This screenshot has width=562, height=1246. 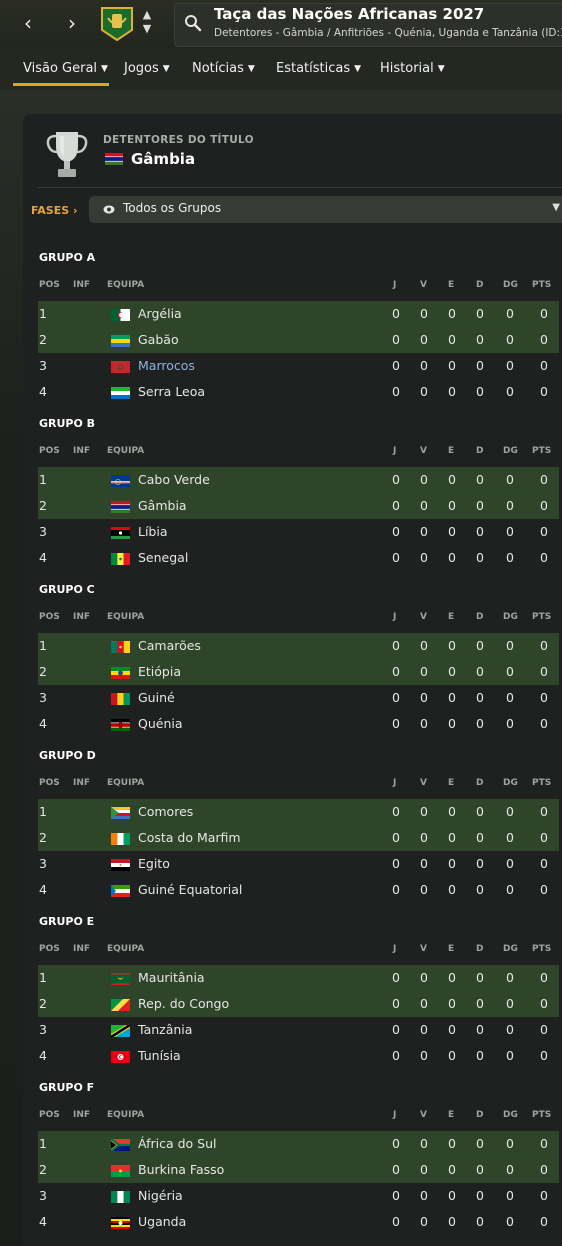 I want to click on table-row: 1 Comores 0 0 0 0 0 0, so click(x=298, y=812).